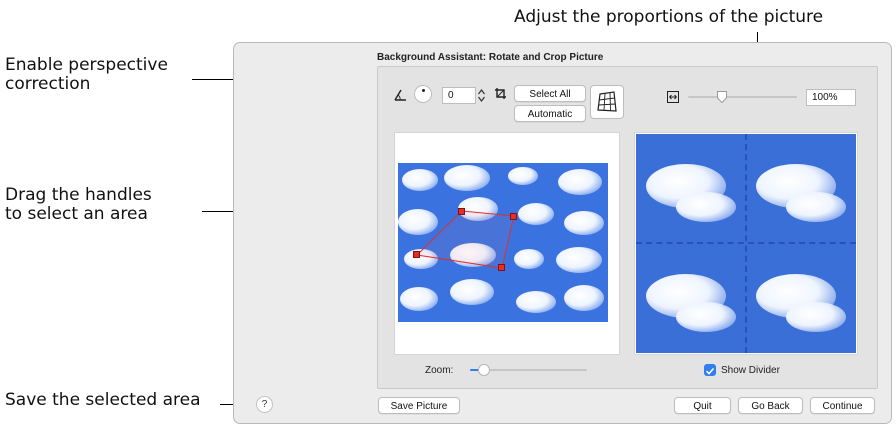  Describe the element at coordinates (831, 97) in the screenshot. I see `proportion-input: 100%` at that location.